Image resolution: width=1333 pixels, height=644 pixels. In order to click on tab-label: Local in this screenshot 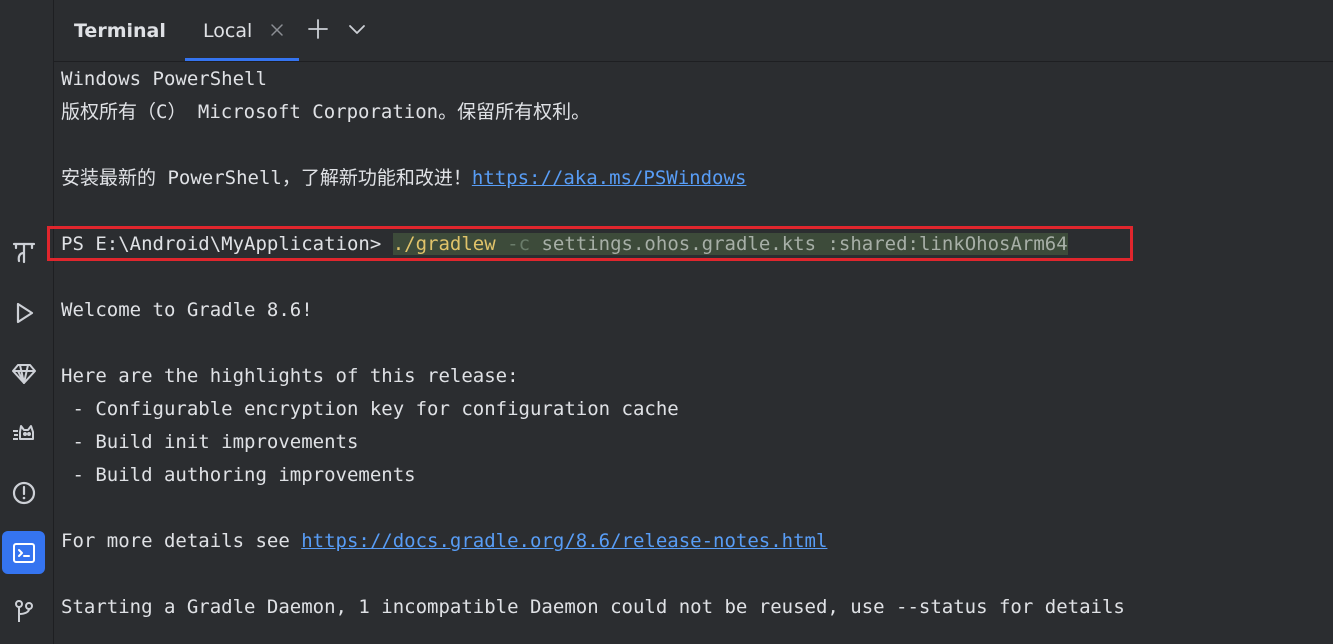, I will do `click(228, 31)`.